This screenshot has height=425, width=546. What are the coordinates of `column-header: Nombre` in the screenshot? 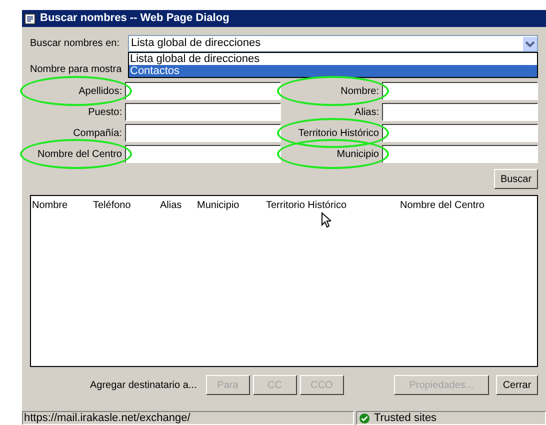 It's located at (62, 205).